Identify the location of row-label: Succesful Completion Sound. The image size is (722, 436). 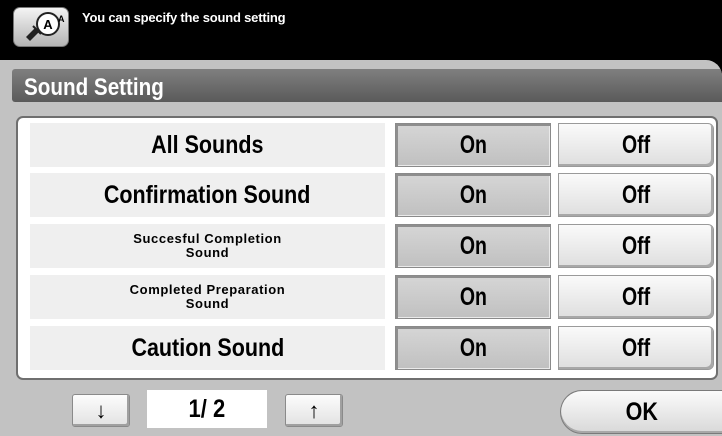
(207, 246).